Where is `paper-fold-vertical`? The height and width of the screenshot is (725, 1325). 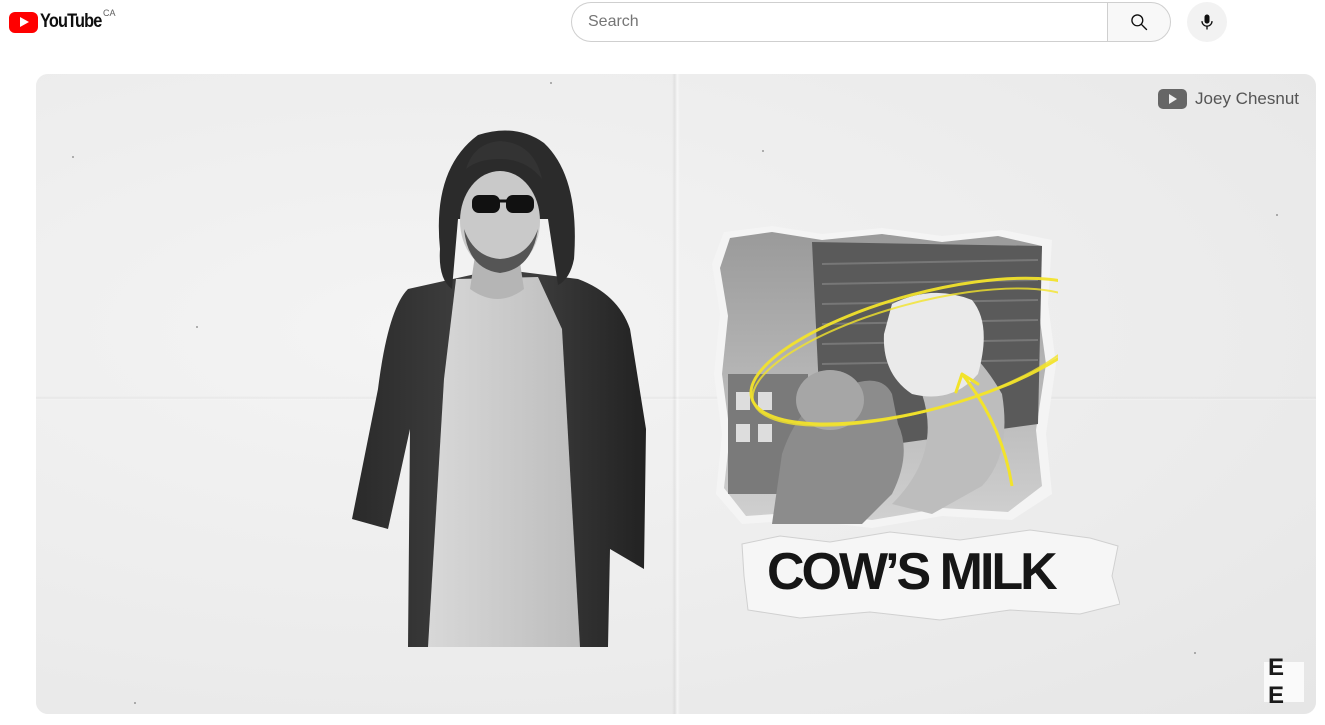
paper-fold-vertical is located at coordinates (676, 394).